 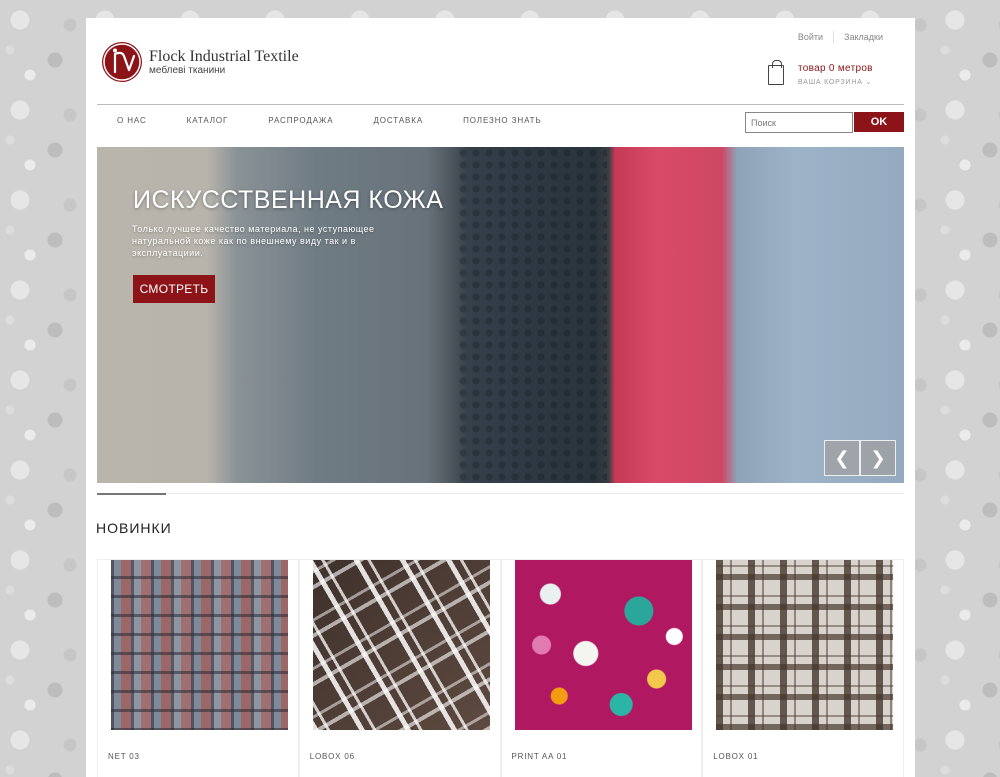 What do you see at coordinates (810, 37) in the screenshot?
I see `login-link: Войти` at bounding box center [810, 37].